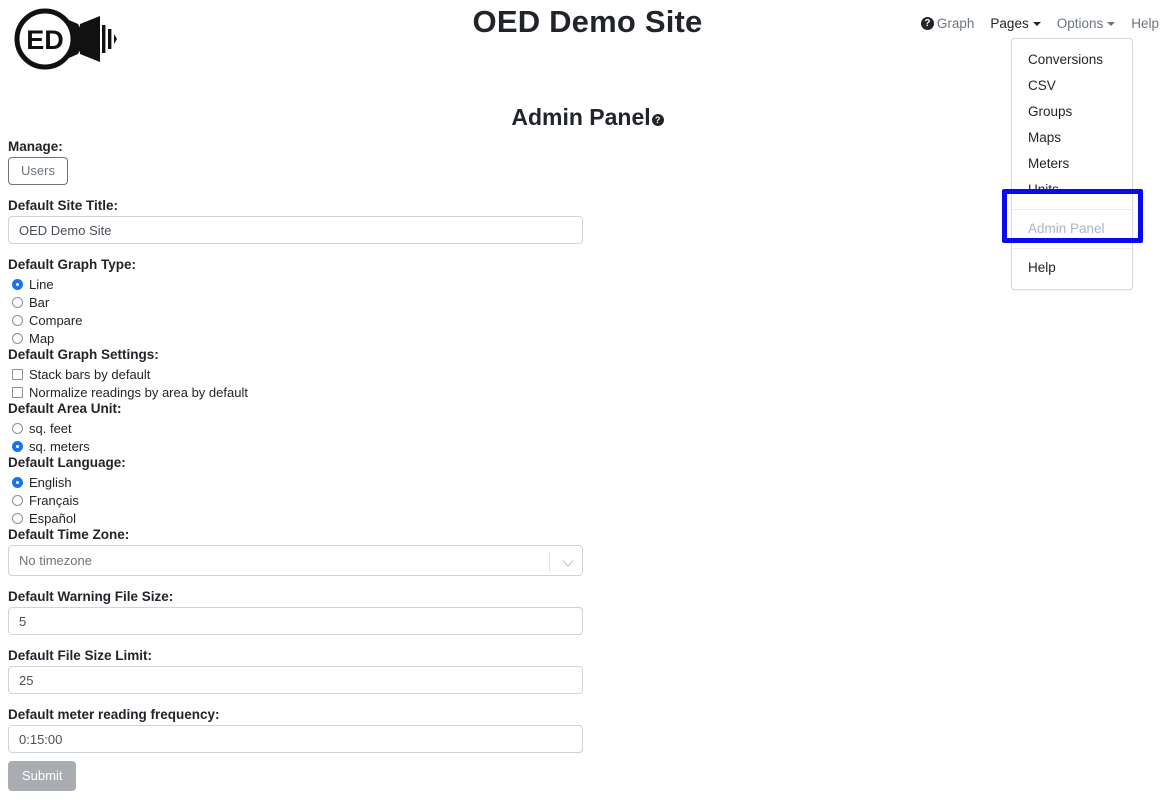 The width and height of the screenshot is (1175, 812). I want to click on dropdown-item-groups: Groups, so click(1072, 112).